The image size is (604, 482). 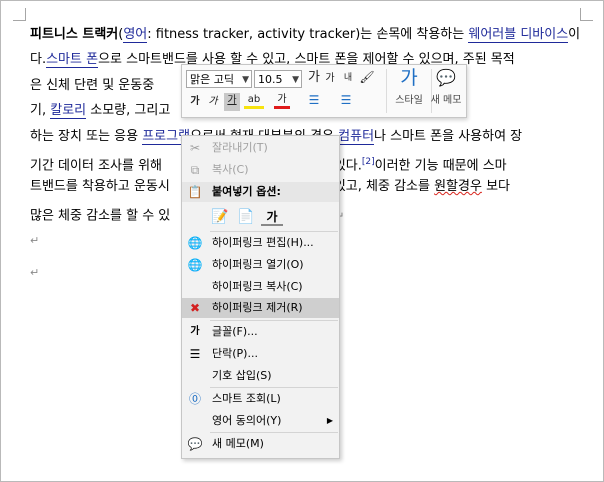 What do you see at coordinates (314, 101) in the screenshot?
I see `bullets-icon: ☰` at bounding box center [314, 101].